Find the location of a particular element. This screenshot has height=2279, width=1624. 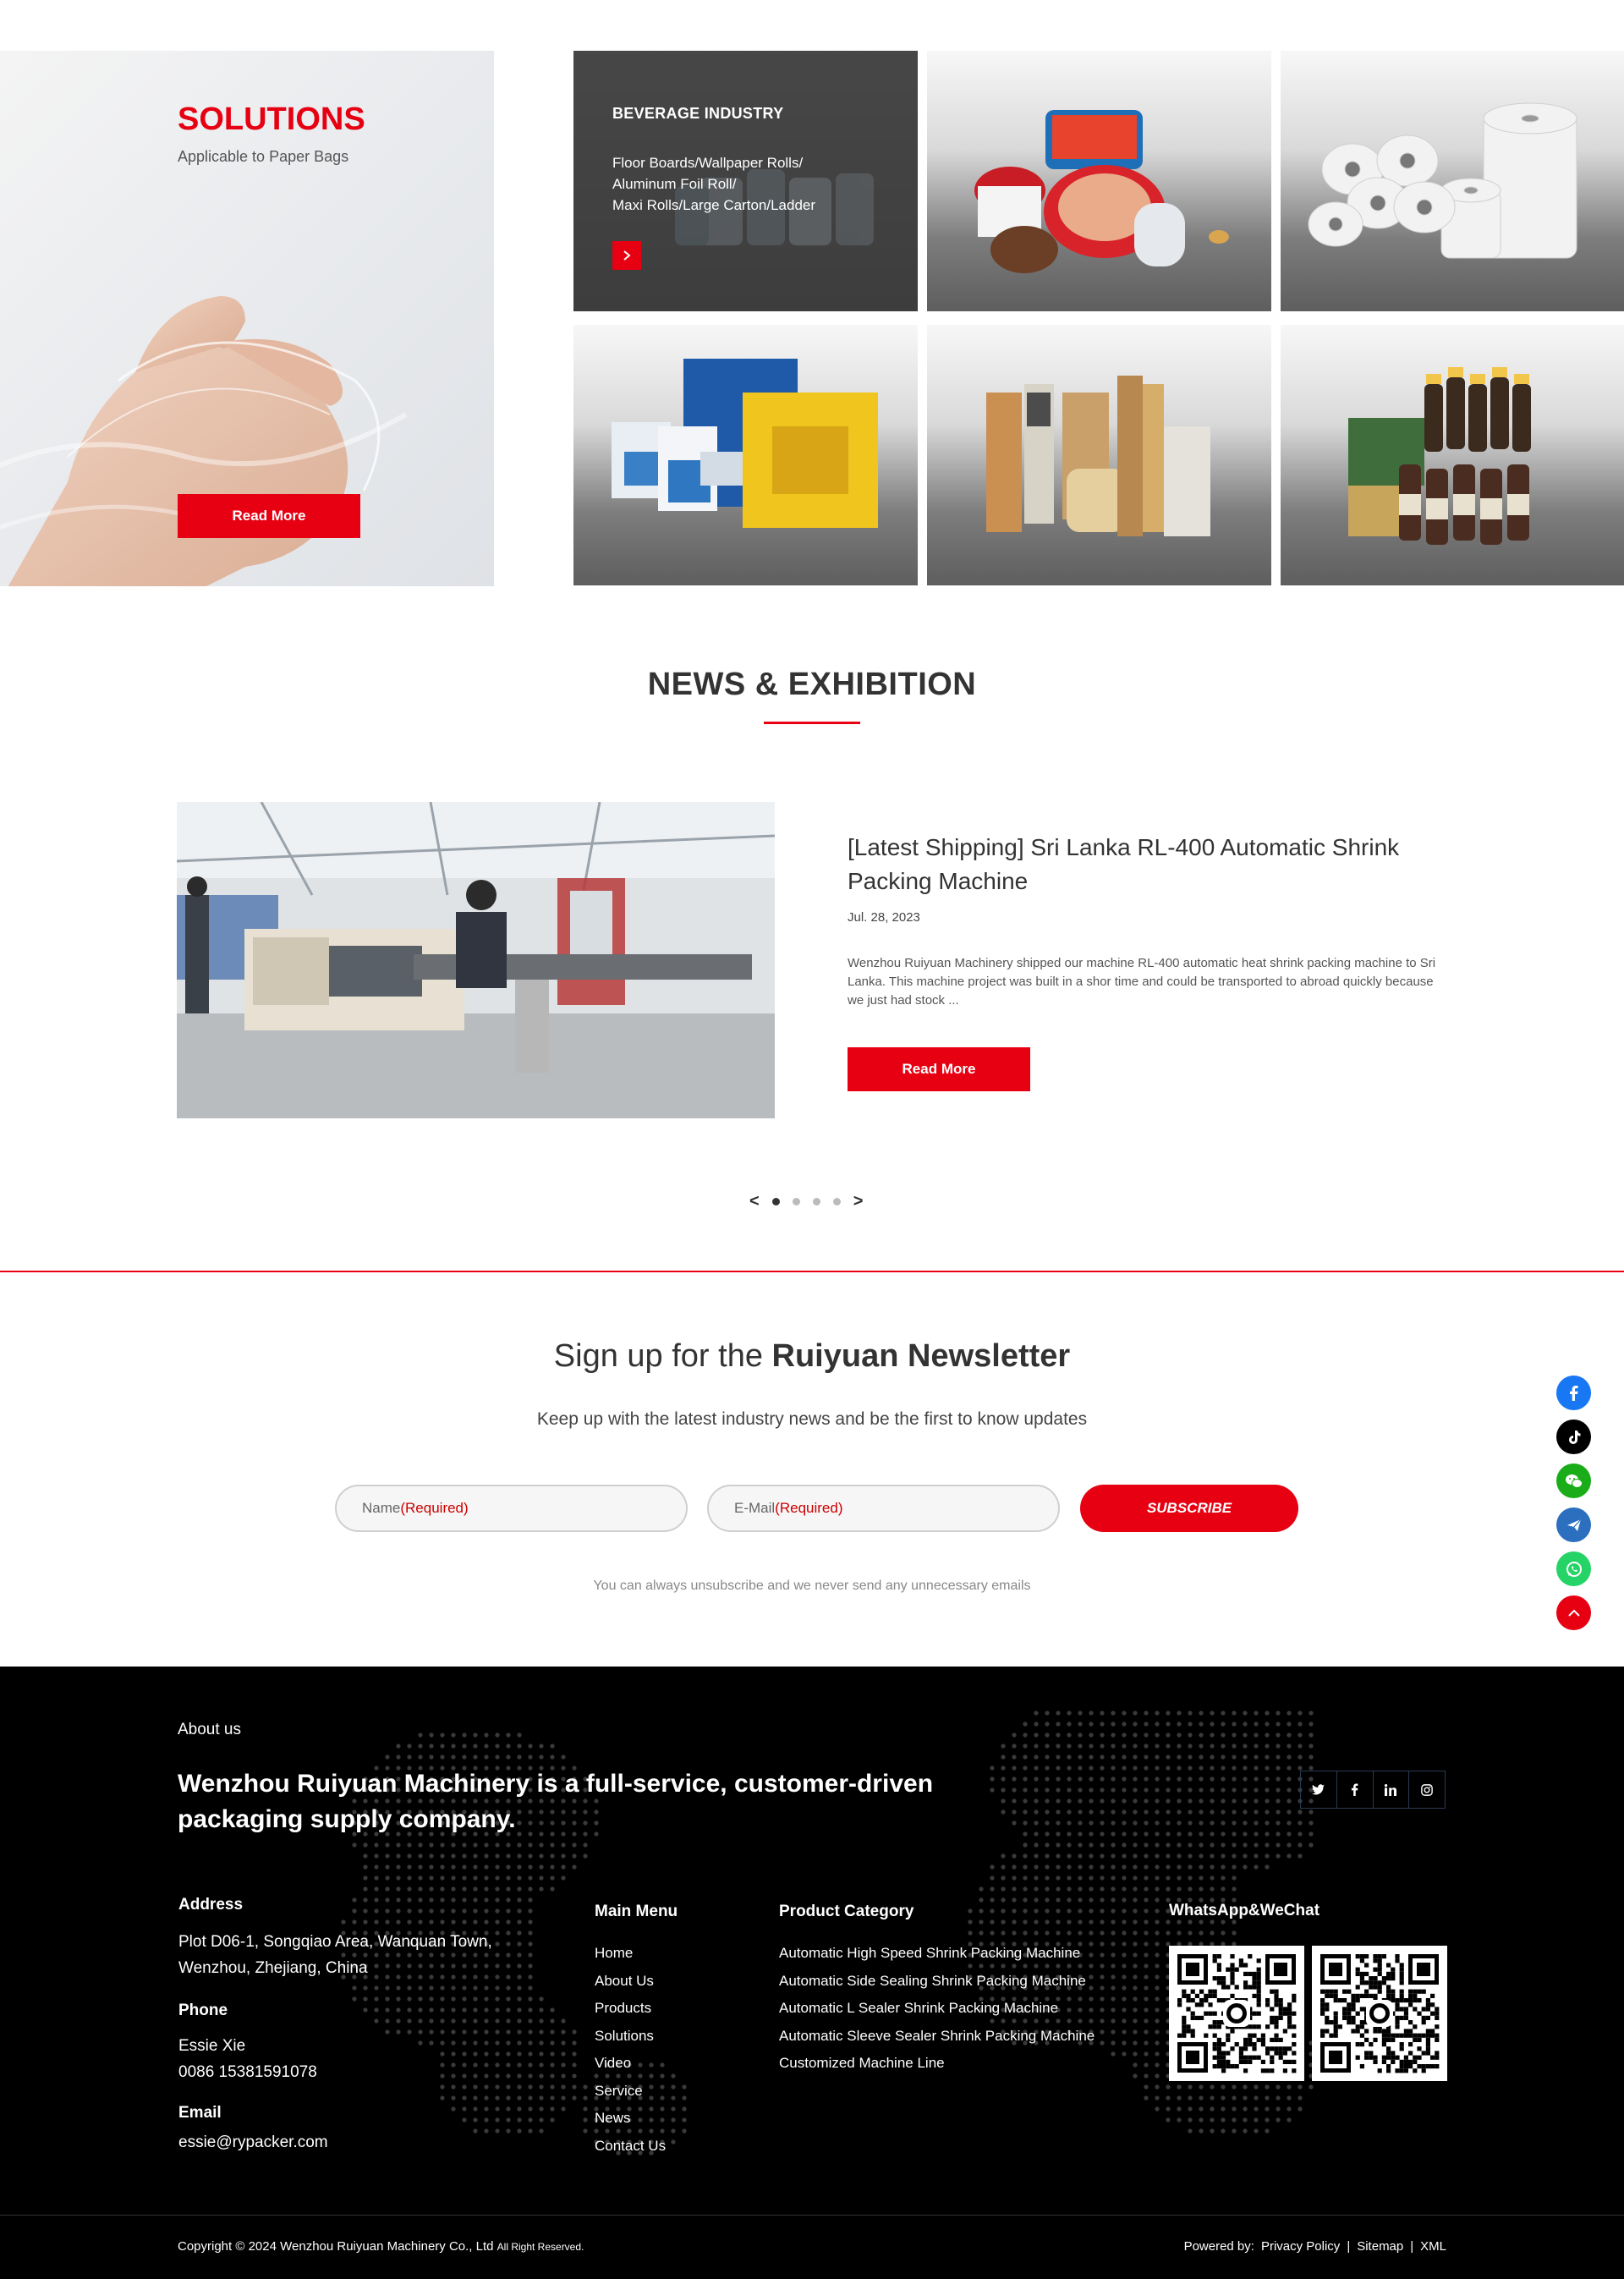

whatsapp-icon is located at coordinates (1574, 1569).